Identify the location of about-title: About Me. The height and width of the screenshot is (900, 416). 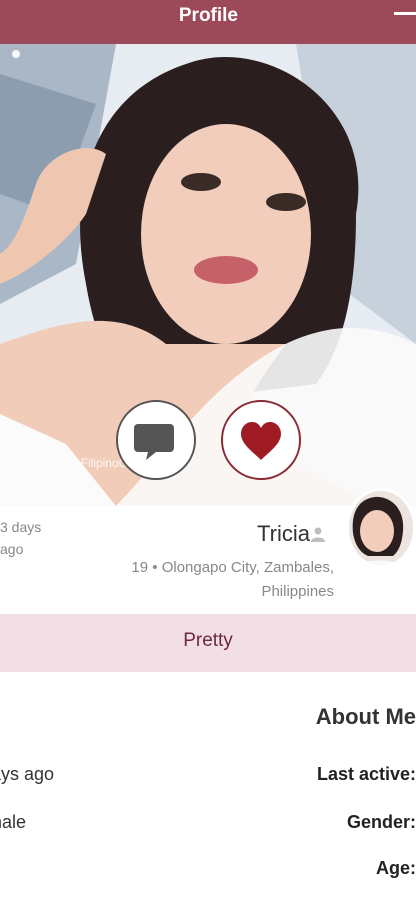
(365, 716).